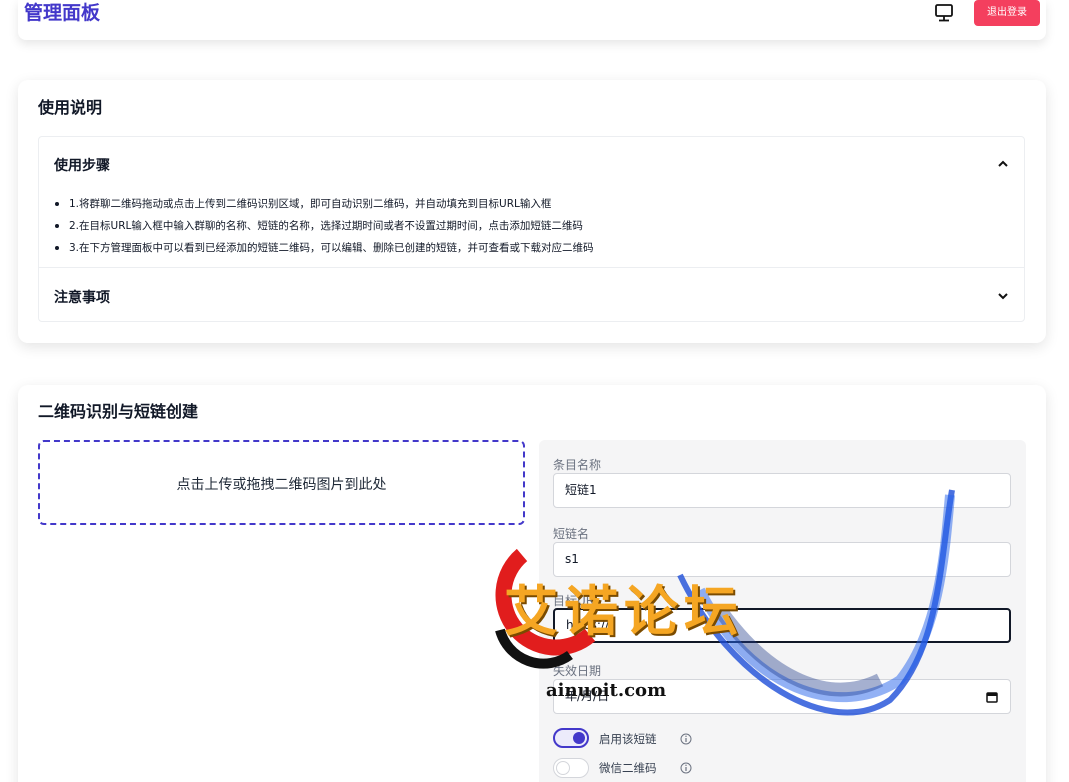 This screenshot has height=782, width=1069. Describe the element at coordinates (628, 739) in the screenshot. I see `enable-label: 启用该短链` at that location.